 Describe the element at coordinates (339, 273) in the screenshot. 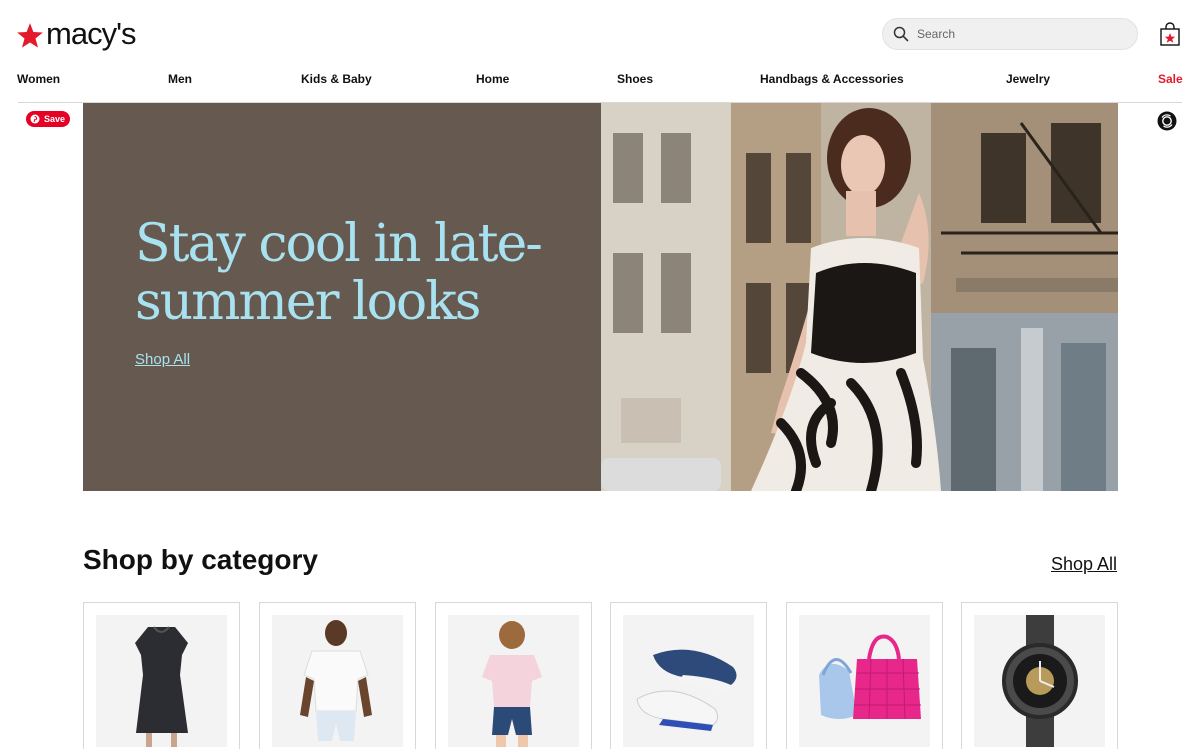

I see `hero-headline: Stay cool in late-summer looks` at that location.